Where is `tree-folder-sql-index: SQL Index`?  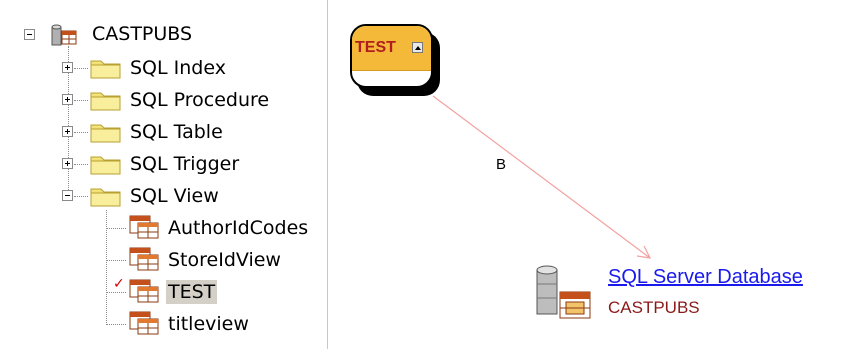
tree-folder-sql-index: SQL Index is located at coordinates (178, 68).